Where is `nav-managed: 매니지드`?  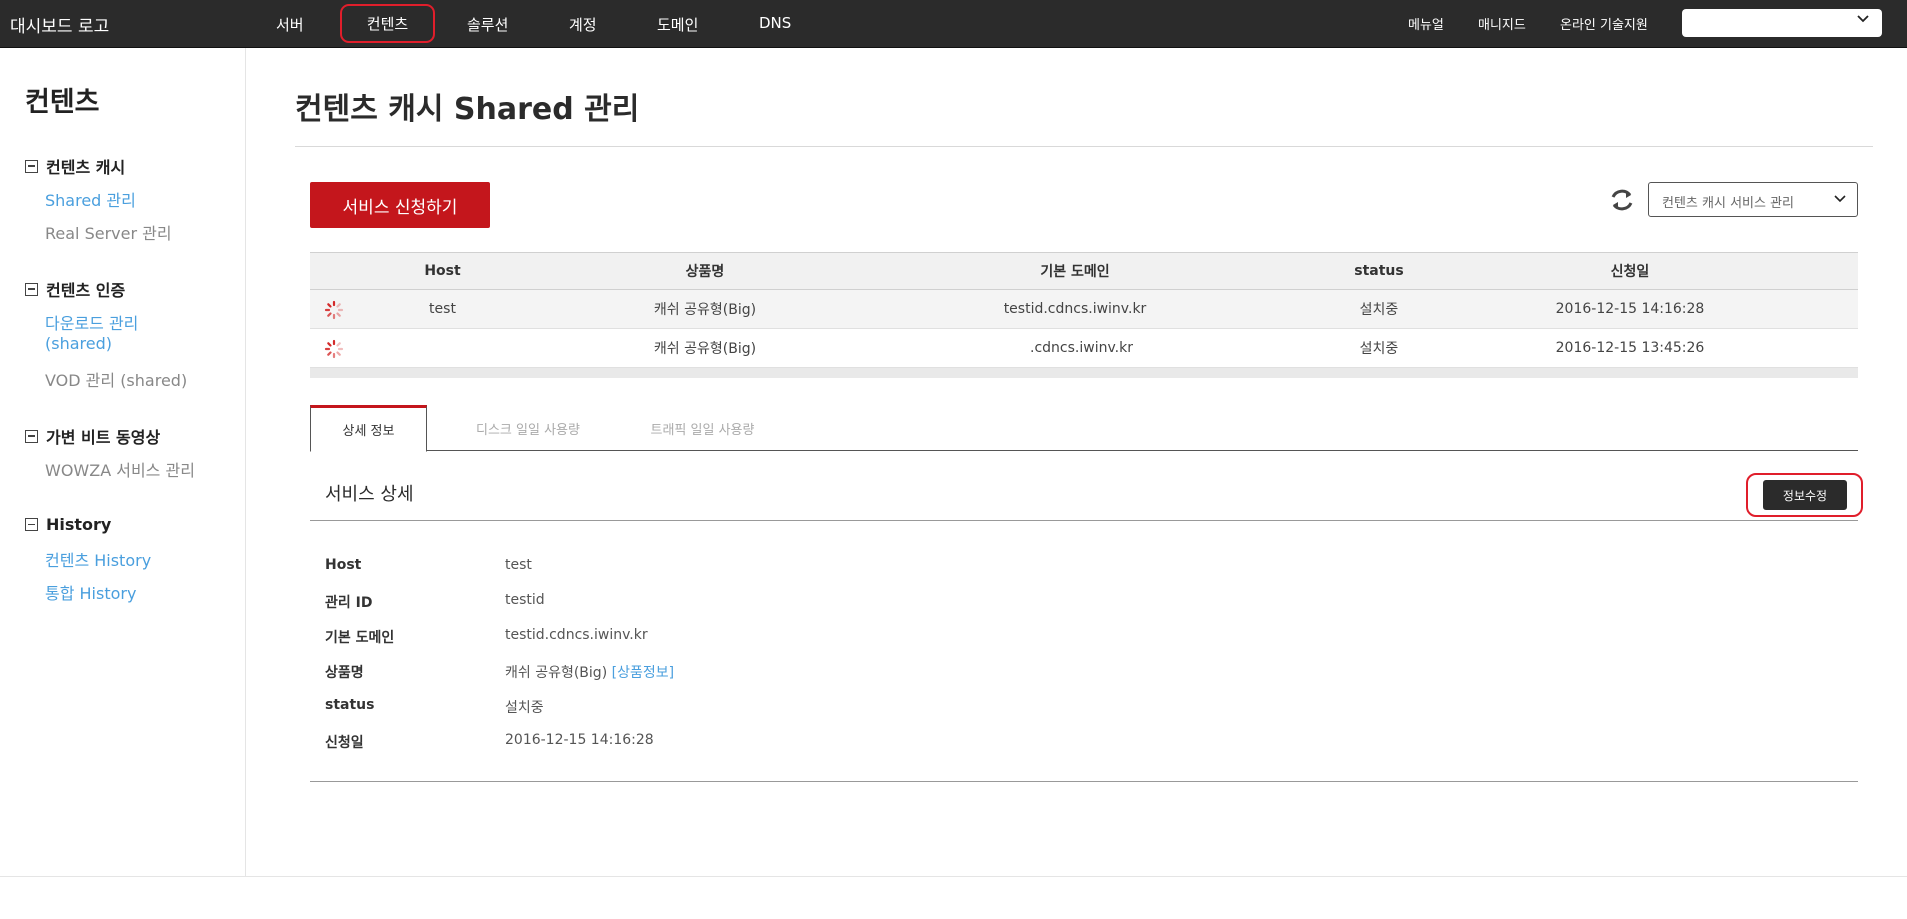
nav-managed: 매니지드 is located at coordinates (1502, 23).